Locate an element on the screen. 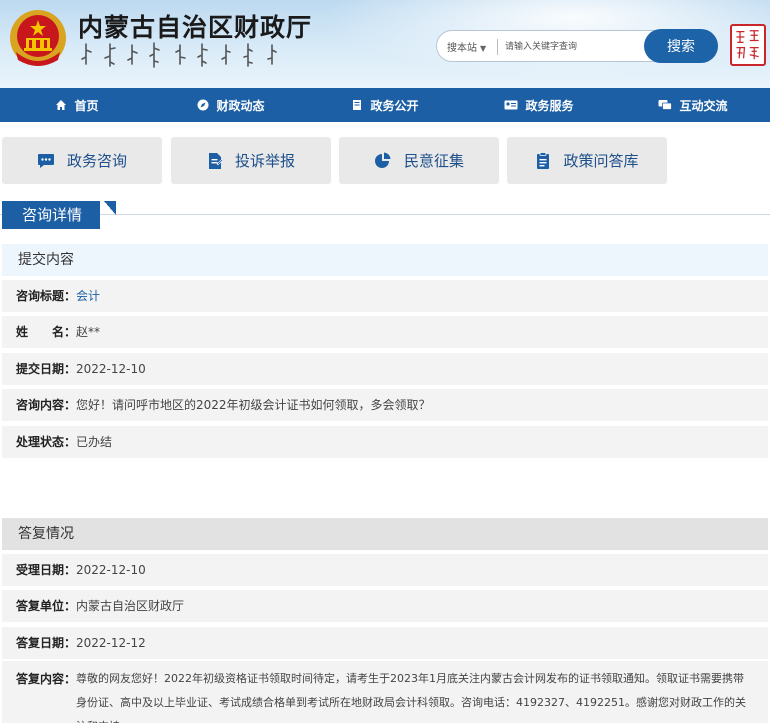  detail-row-submit-date: 提交日期：2022-12-10 is located at coordinates (385, 369).